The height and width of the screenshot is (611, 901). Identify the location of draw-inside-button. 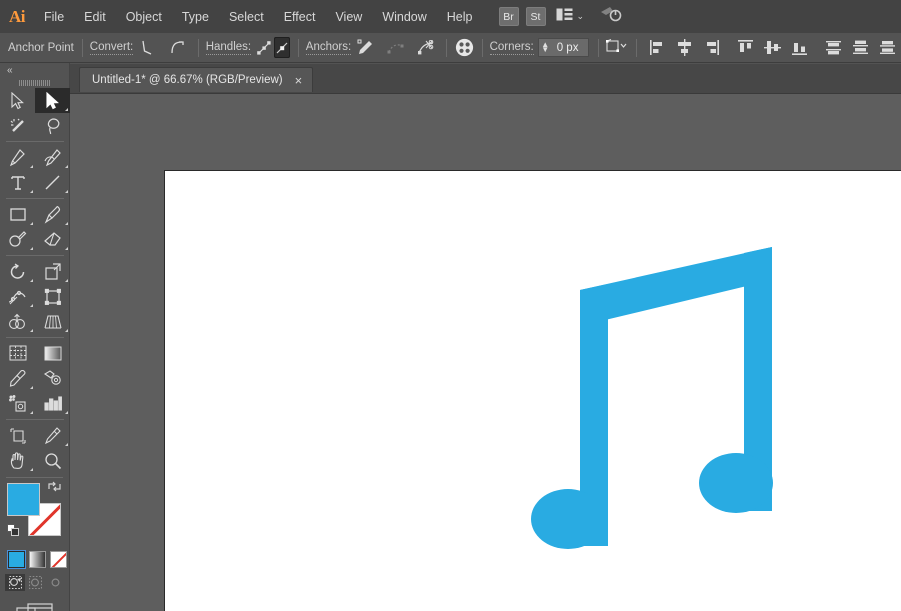
(55, 582).